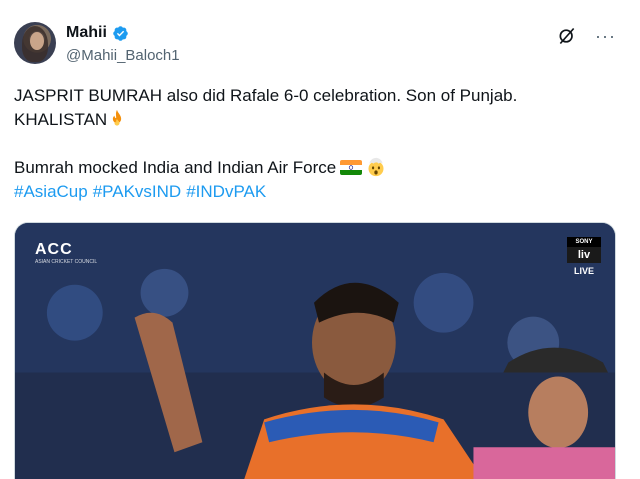  What do you see at coordinates (351, 167) in the screenshot?
I see `india-flag-emoji` at bounding box center [351, 167].